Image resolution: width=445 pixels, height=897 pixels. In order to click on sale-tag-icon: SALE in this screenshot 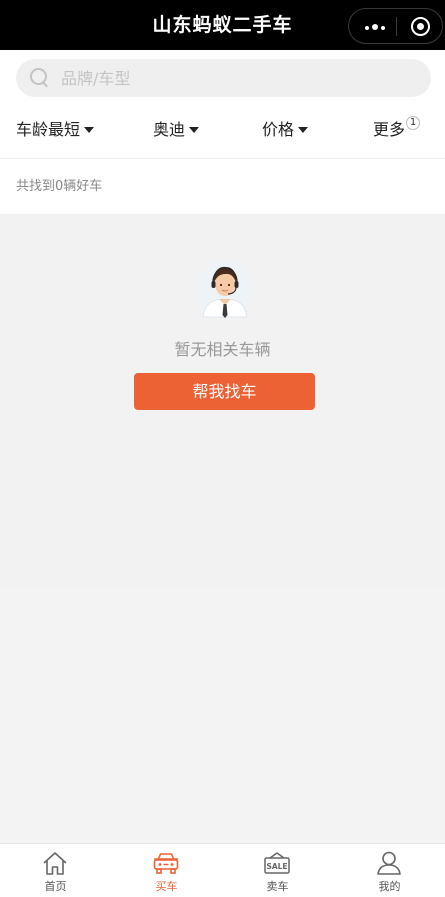, I will do `click(277, 863)`.